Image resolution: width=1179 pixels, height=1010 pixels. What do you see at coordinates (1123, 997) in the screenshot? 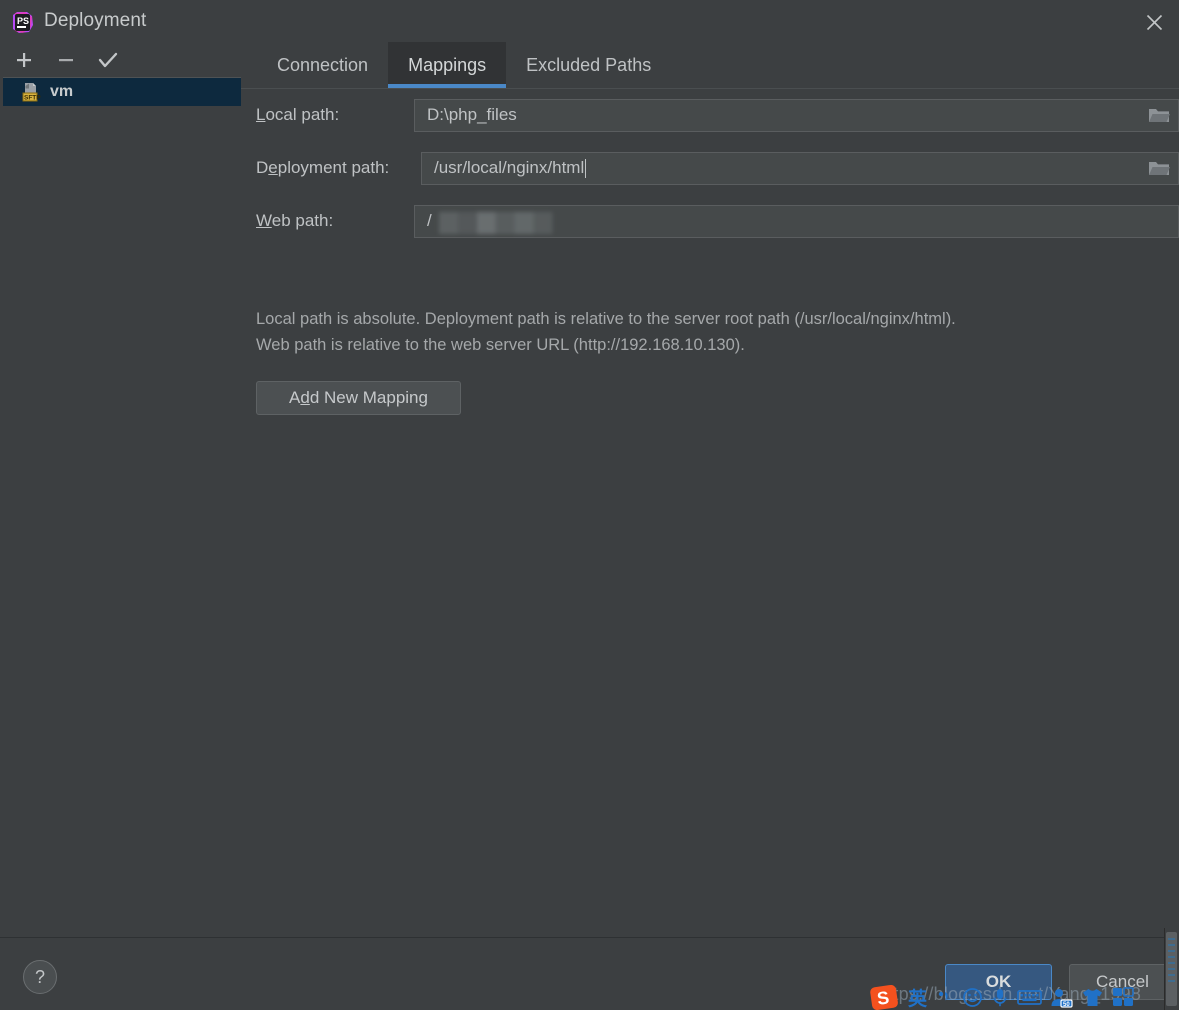
I see `toolbox-grid-icon` at bounding box center [1123, 997].